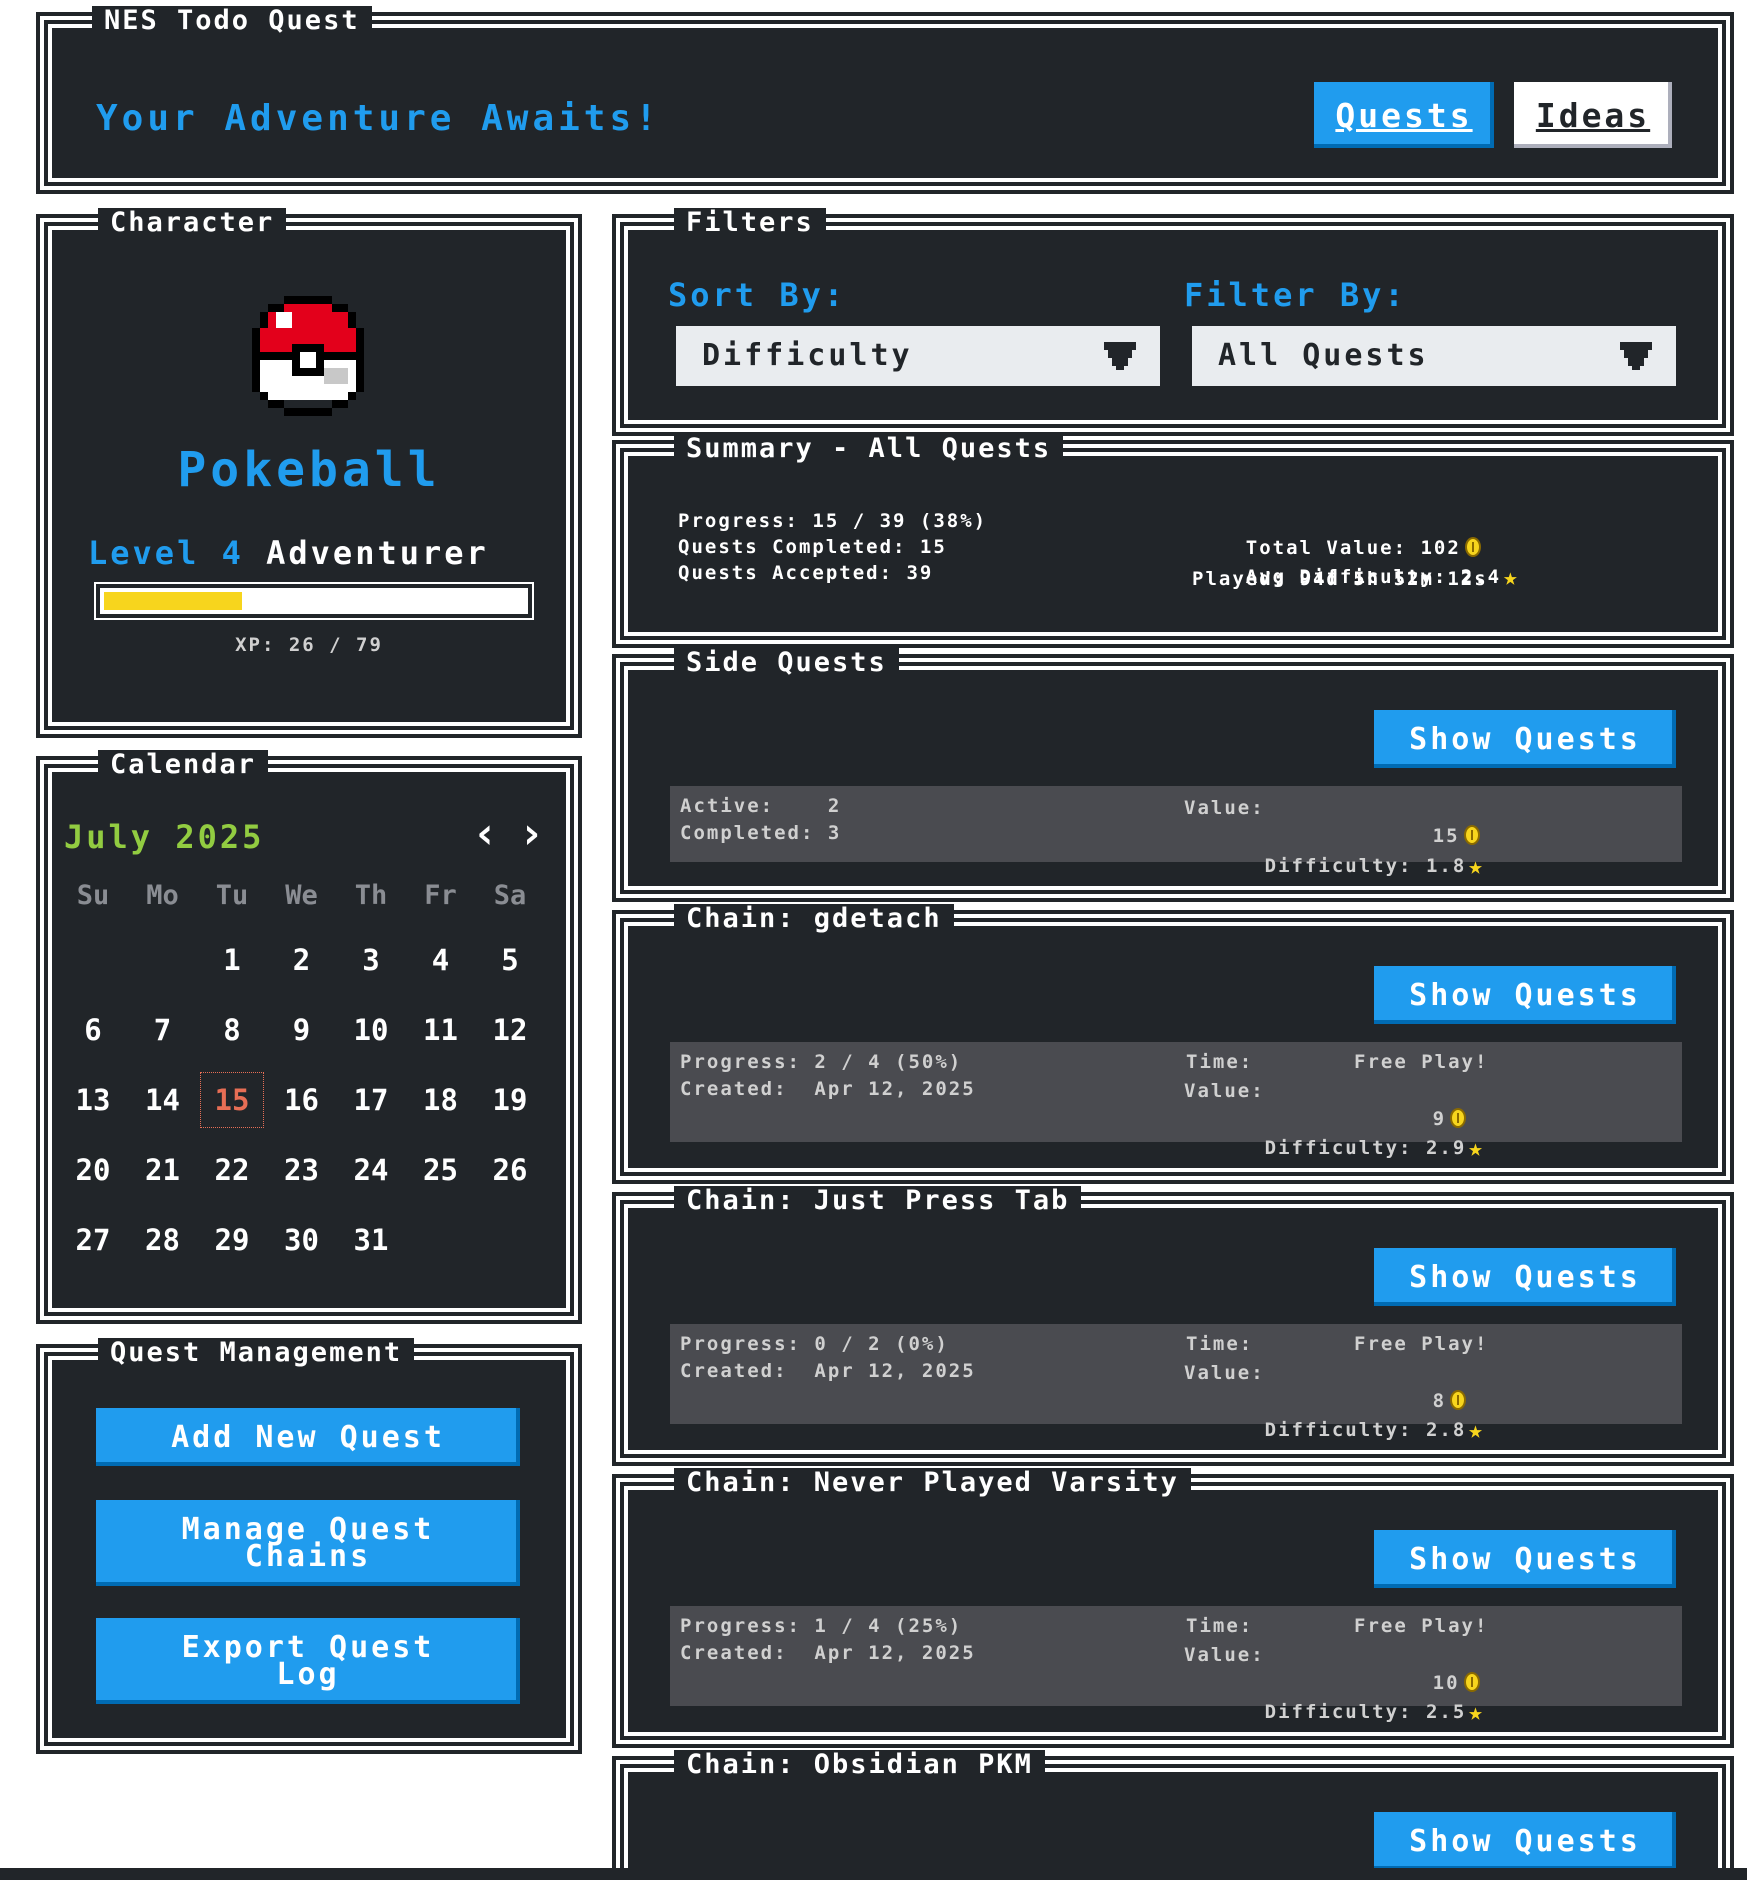  What do you see at coordinates (93, 1240) in the screenshot?
I see `calendar-day: 27` at bounding box center [93, 1240].